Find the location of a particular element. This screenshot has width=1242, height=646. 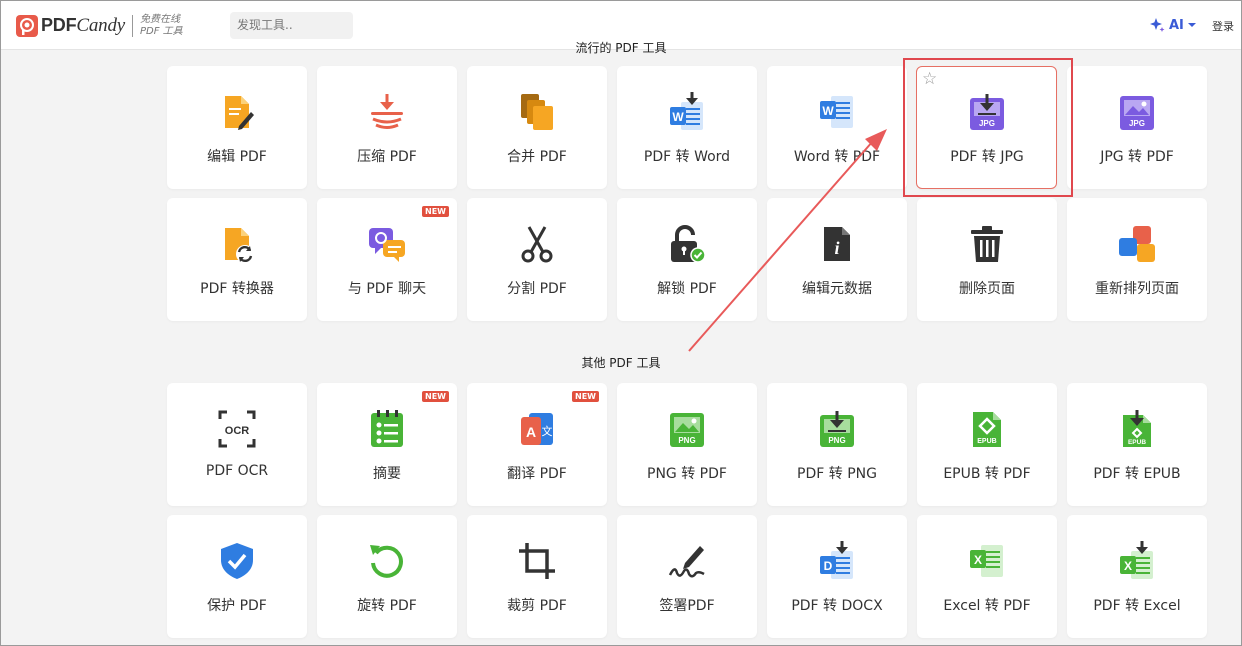

login-link: 登录 is located at coordinates (1223, 26).